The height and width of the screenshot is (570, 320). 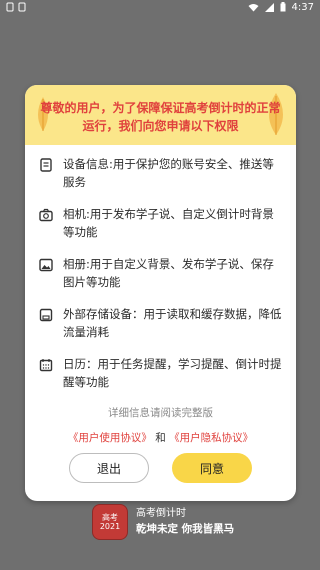 I want to click on agree-button: 同意, so click(x=212, y=468).